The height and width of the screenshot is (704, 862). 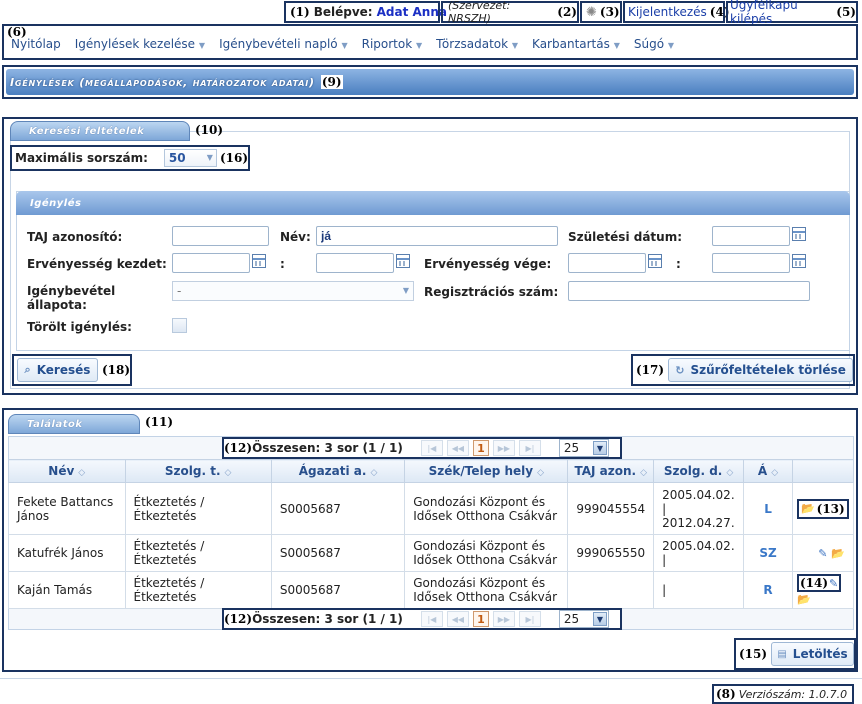 What do you see at coordinates (693, 471) in the screenshot?
I see `col-header-service-date-label: Szolg. d.` at bounding box center [693, 471].